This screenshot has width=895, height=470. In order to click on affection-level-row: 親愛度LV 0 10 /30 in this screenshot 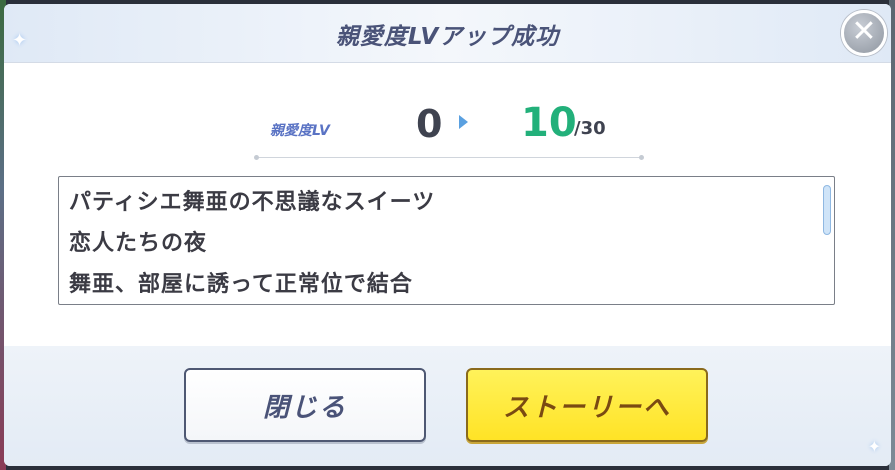, I will do `click(447, 125)`.